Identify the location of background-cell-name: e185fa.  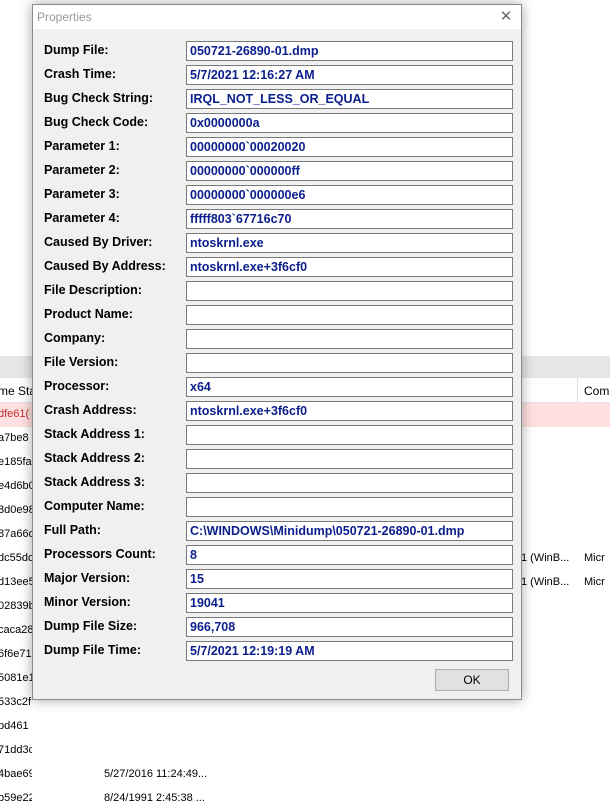
(16, 462).